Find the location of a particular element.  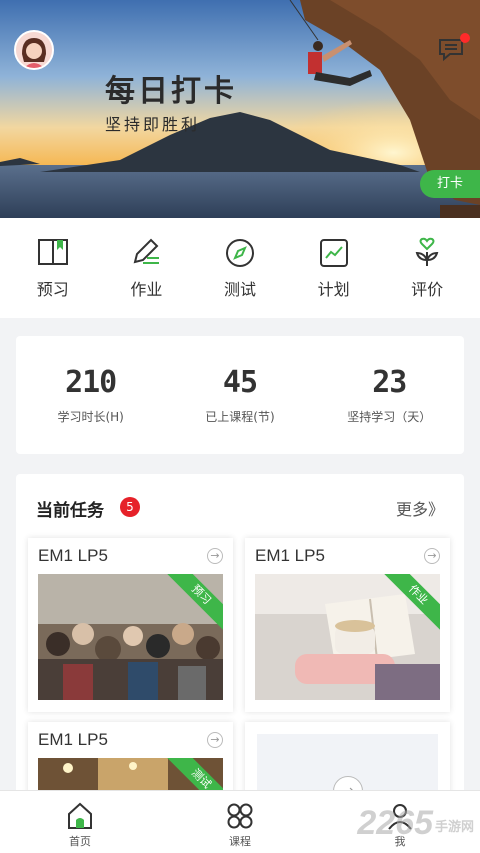

heart-plant-icon is located at coordinates (427, 251).